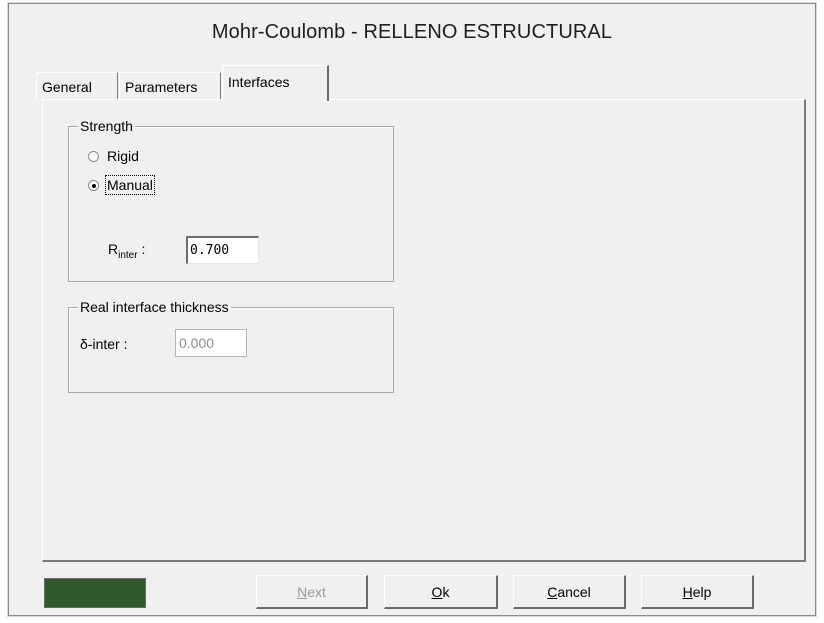 The width and height of the screenshot is (824, 623). What do you see at coordinates (687, 592) in the screenshot?
I see `help-button-mnemonic: H` at bounding box center [687, 592].